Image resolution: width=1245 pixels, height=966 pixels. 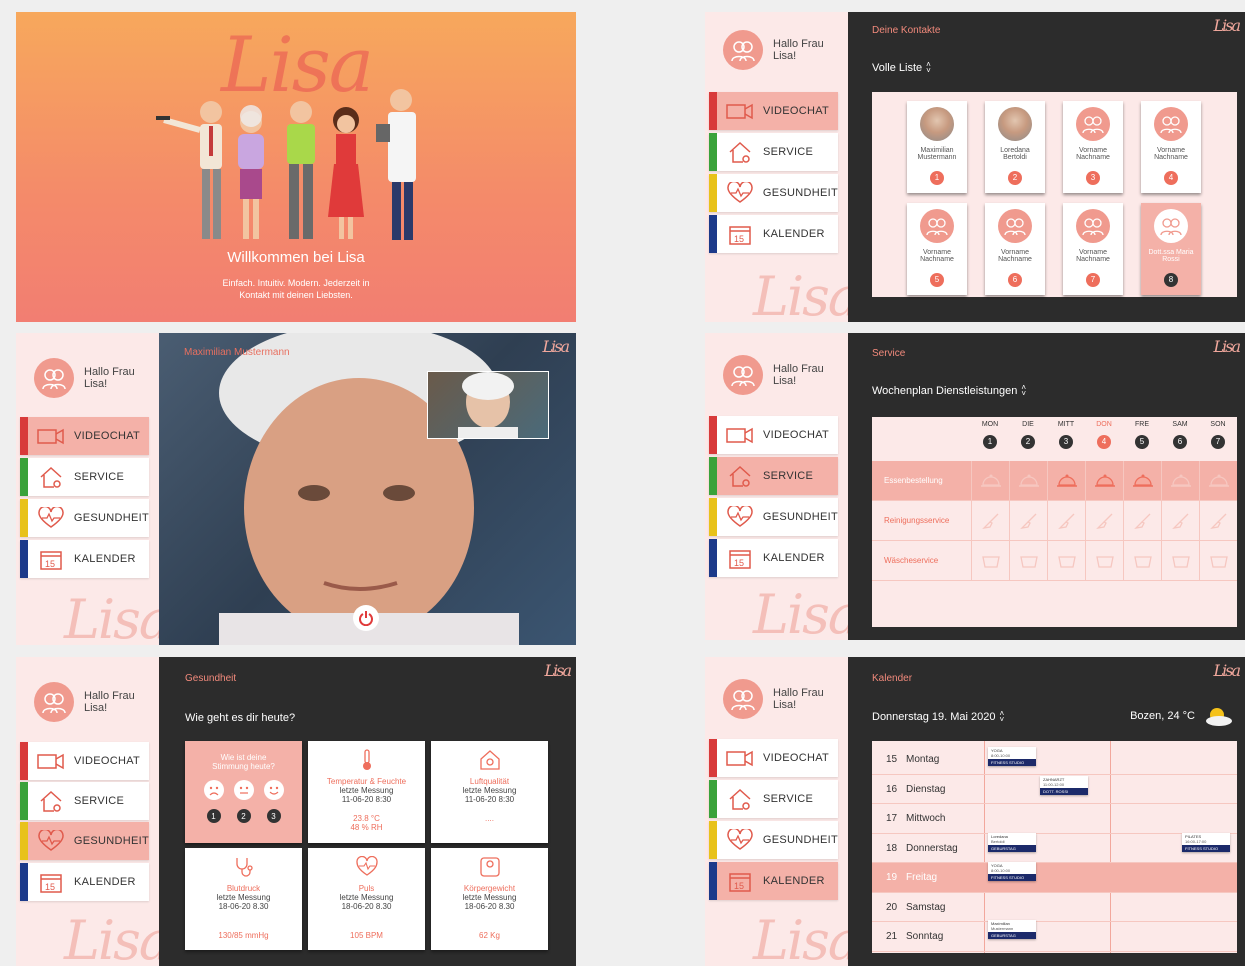 I want to click on page-title: Kalender, so click(x=892, y=678).